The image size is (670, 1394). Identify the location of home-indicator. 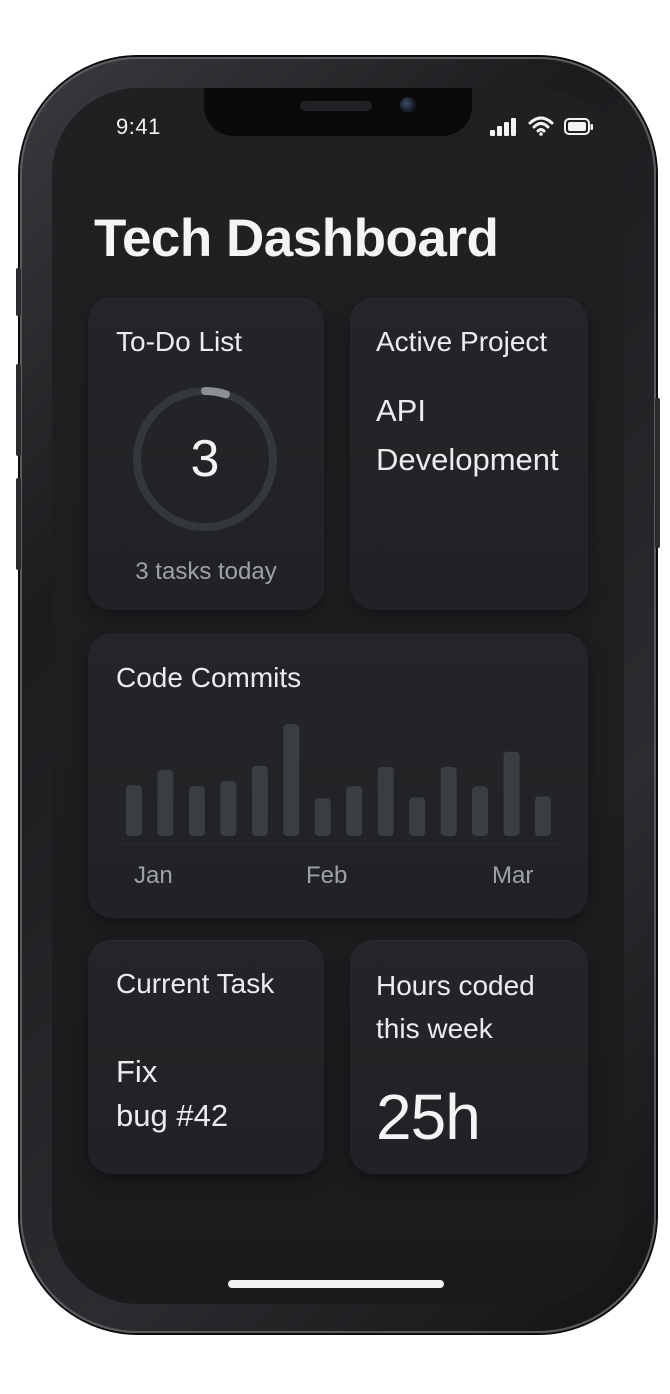
(336, 1284).